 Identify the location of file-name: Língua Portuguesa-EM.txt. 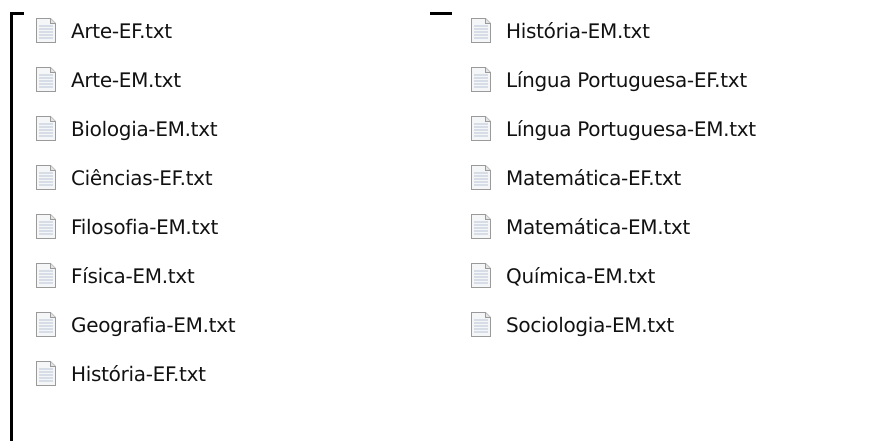
(631, 129).